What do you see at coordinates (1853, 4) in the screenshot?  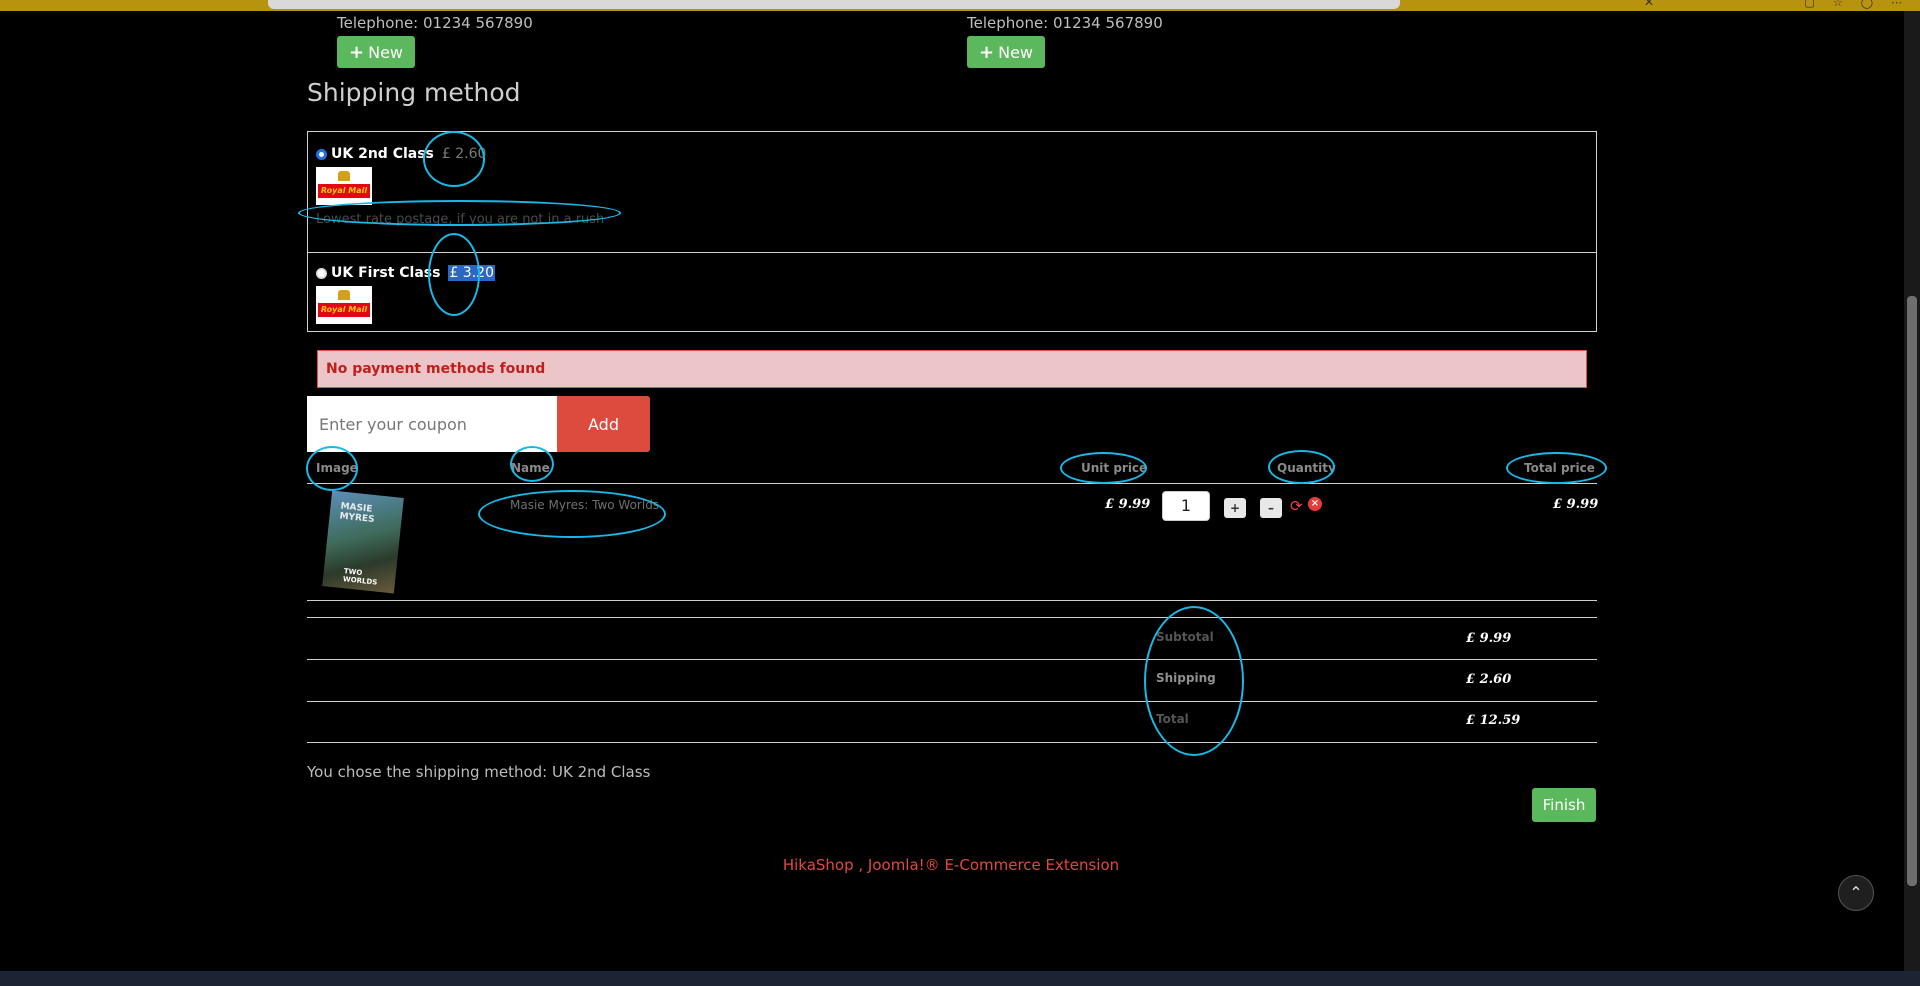 I see `browser-toolbar-icons: ▢ ☆ ◯ ⋯` at bounding box center [1853, 4].